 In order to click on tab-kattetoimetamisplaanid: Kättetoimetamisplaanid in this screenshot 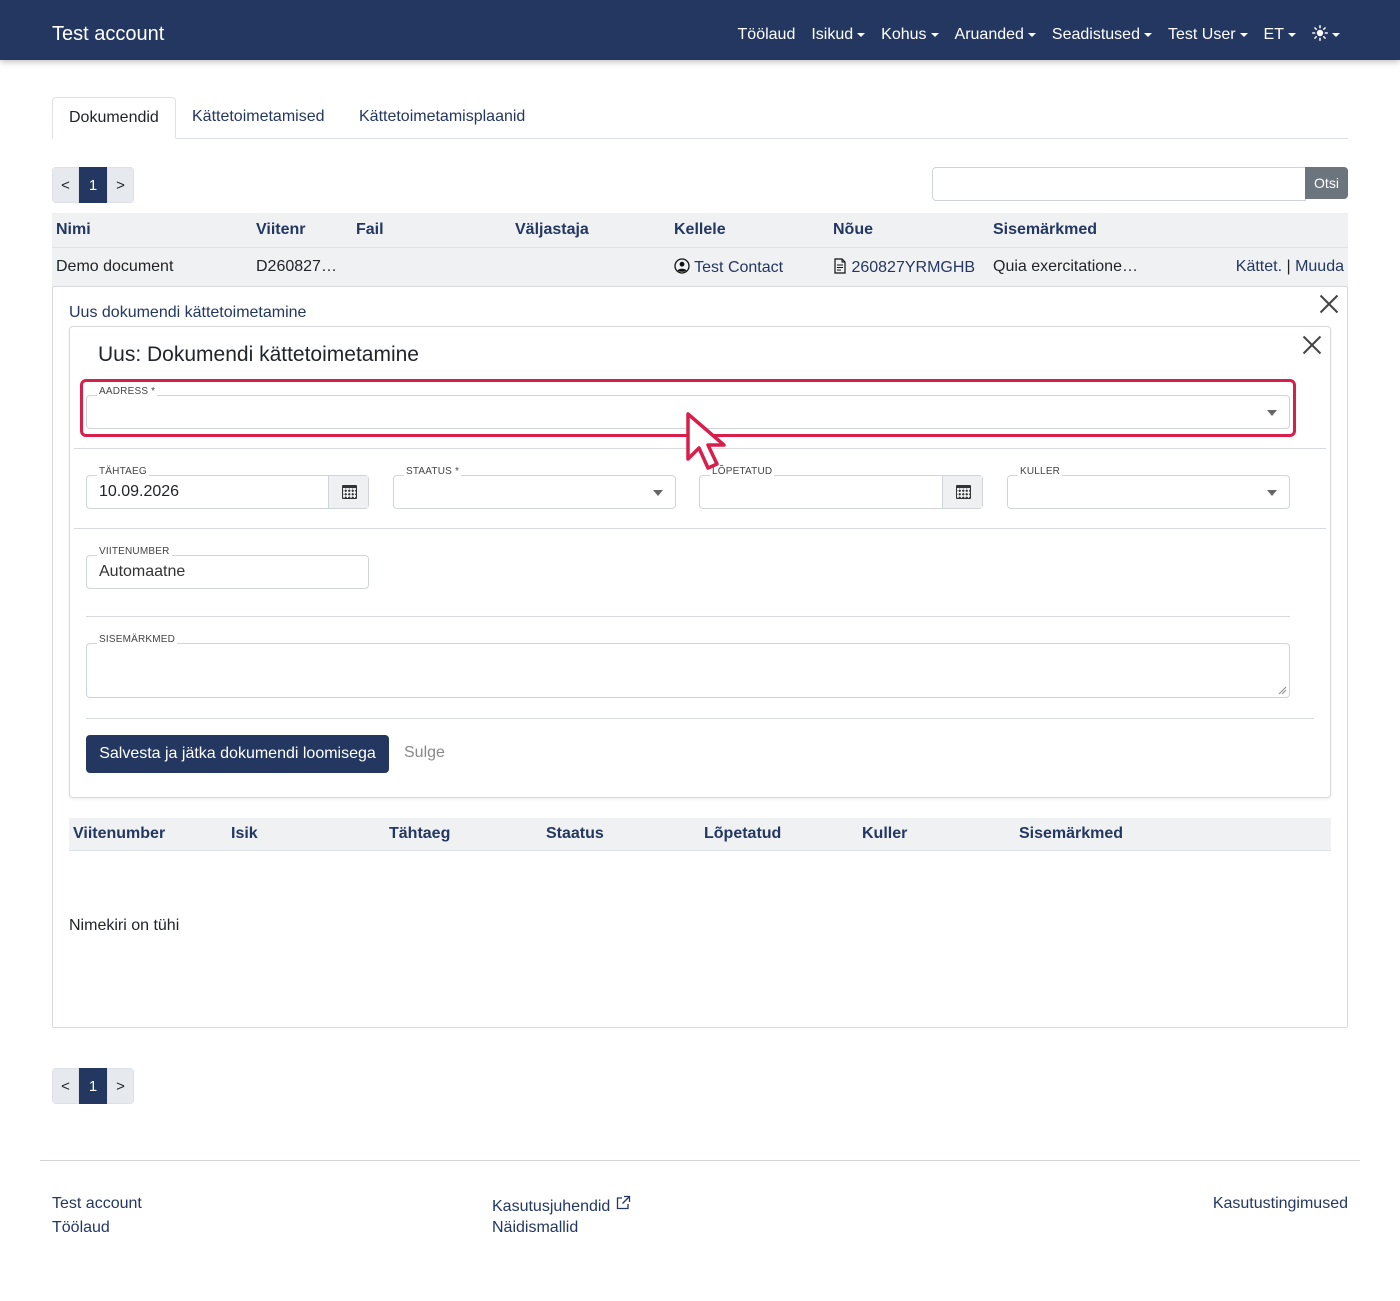, I will do `click(442, 118)`.